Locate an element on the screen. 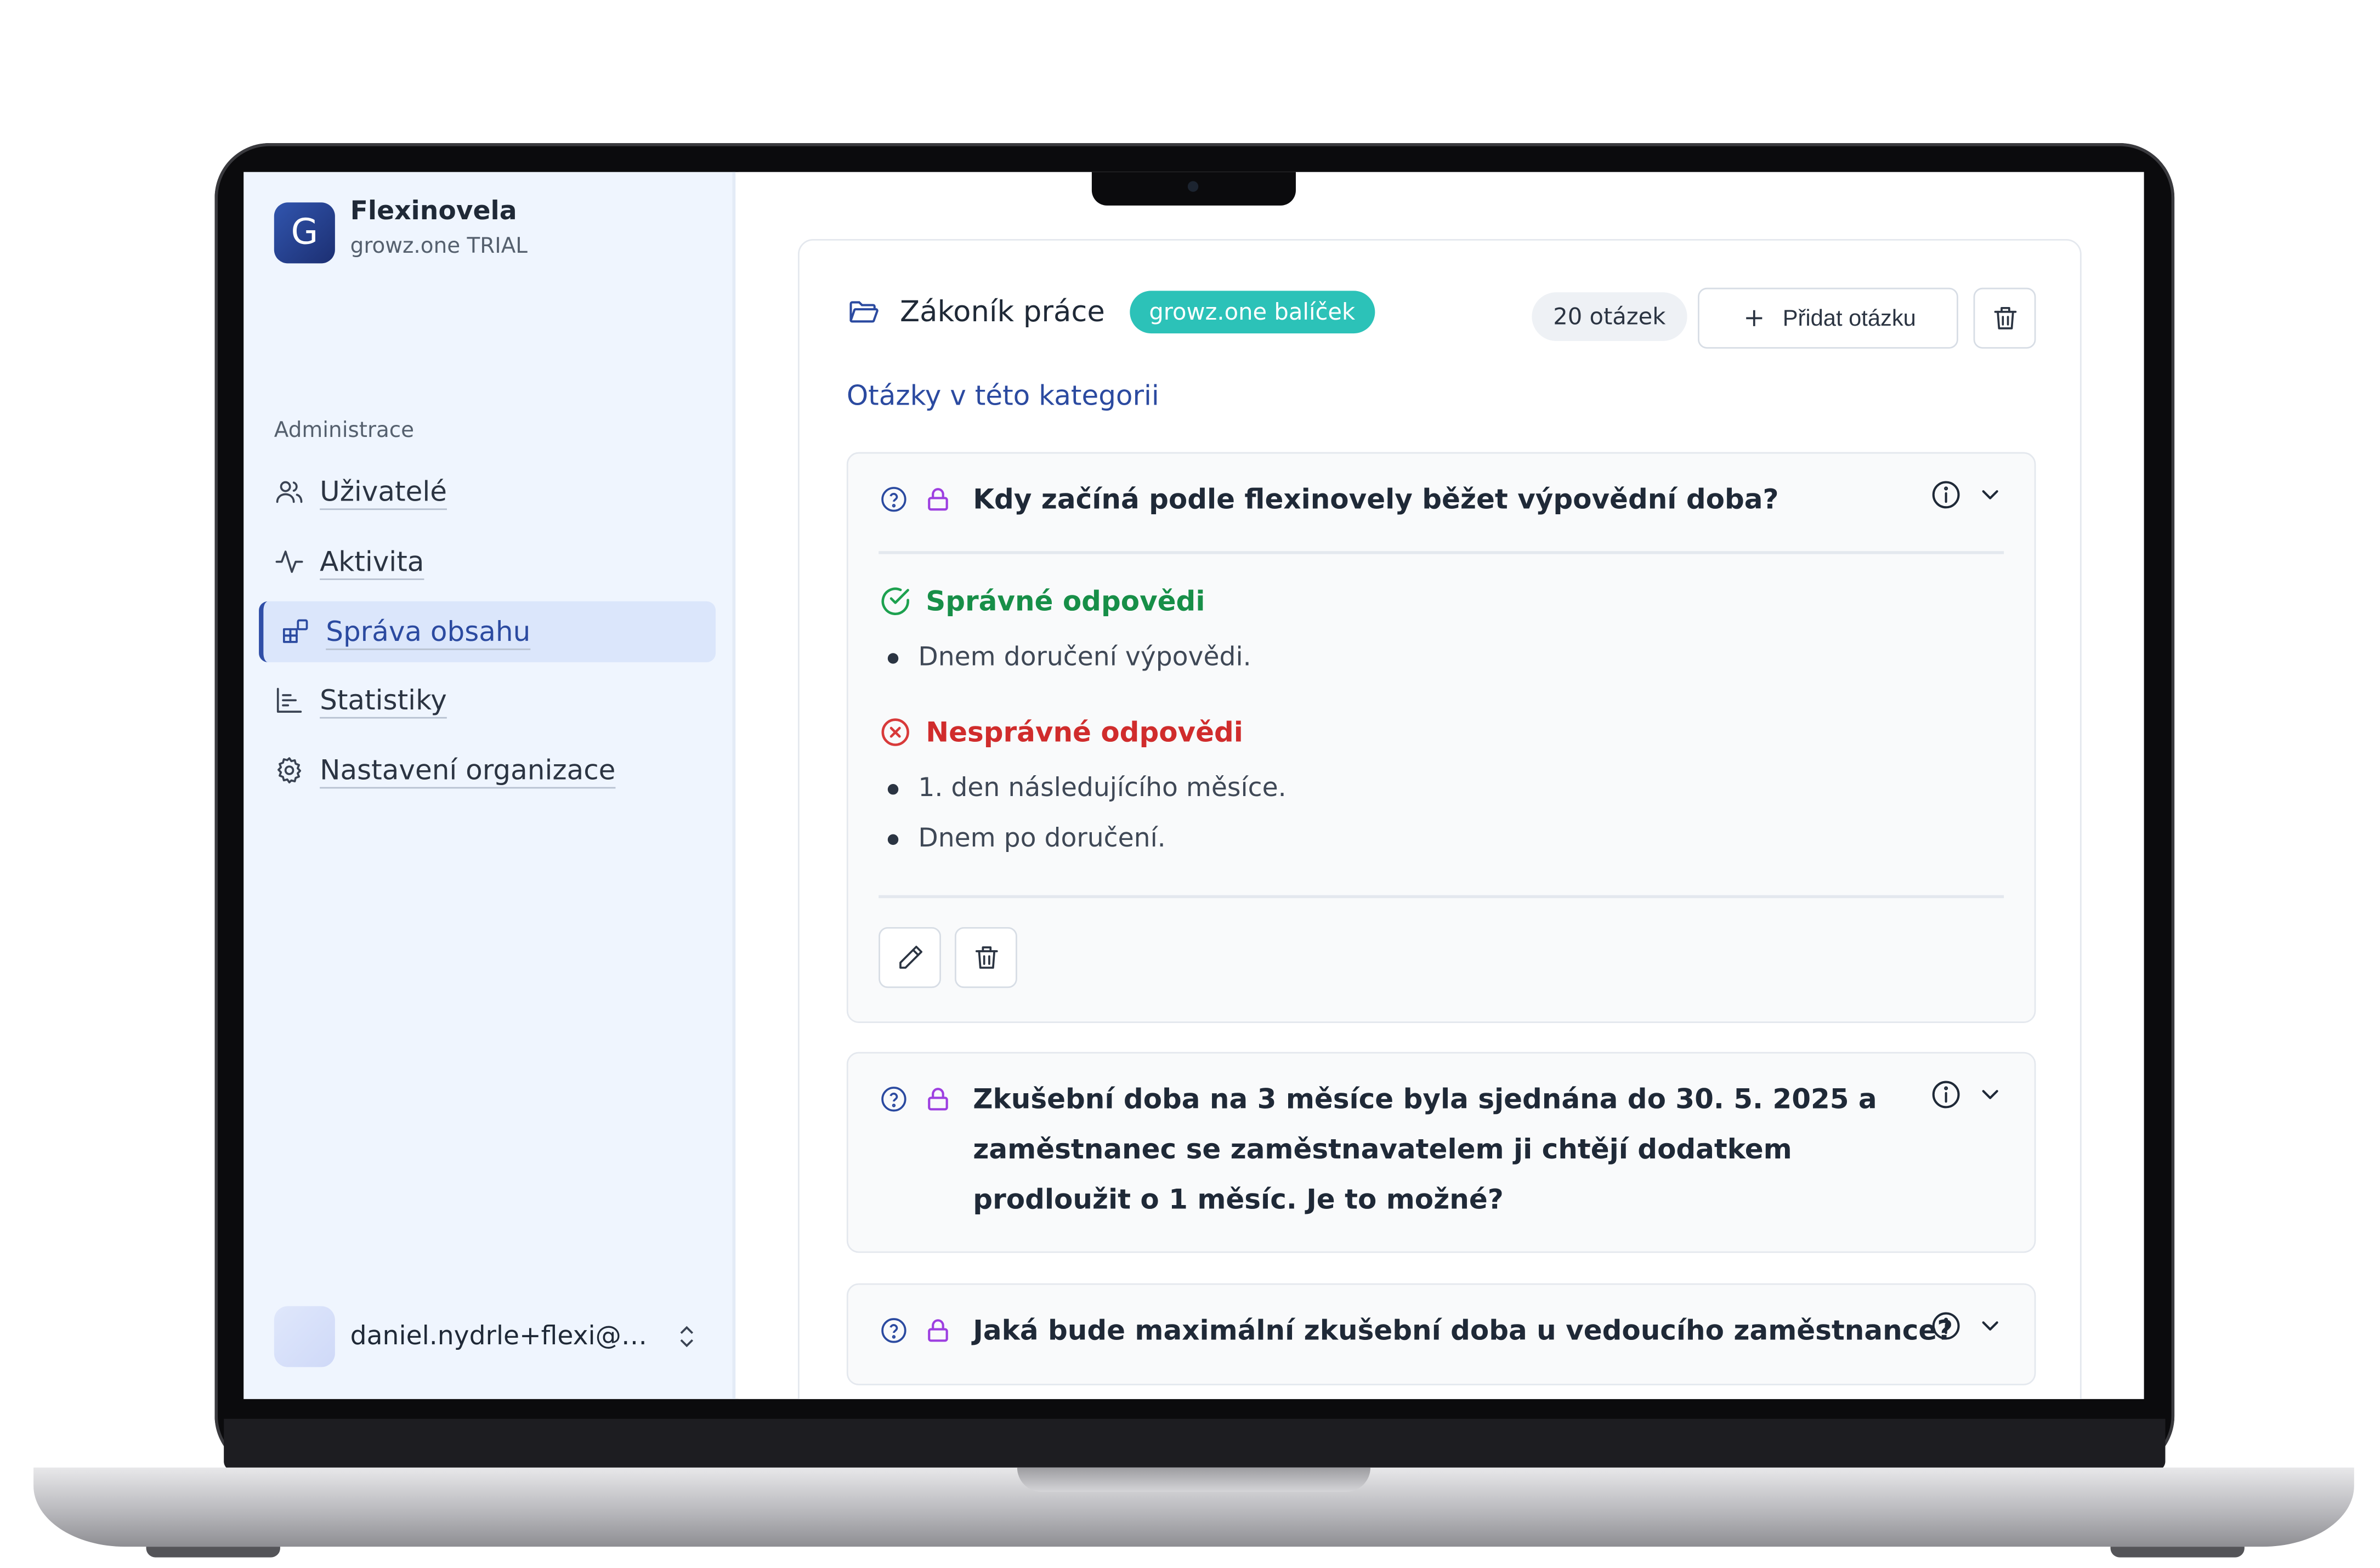  sidebar-item-content: Správa obsahu is located at coordinates (487, 632).